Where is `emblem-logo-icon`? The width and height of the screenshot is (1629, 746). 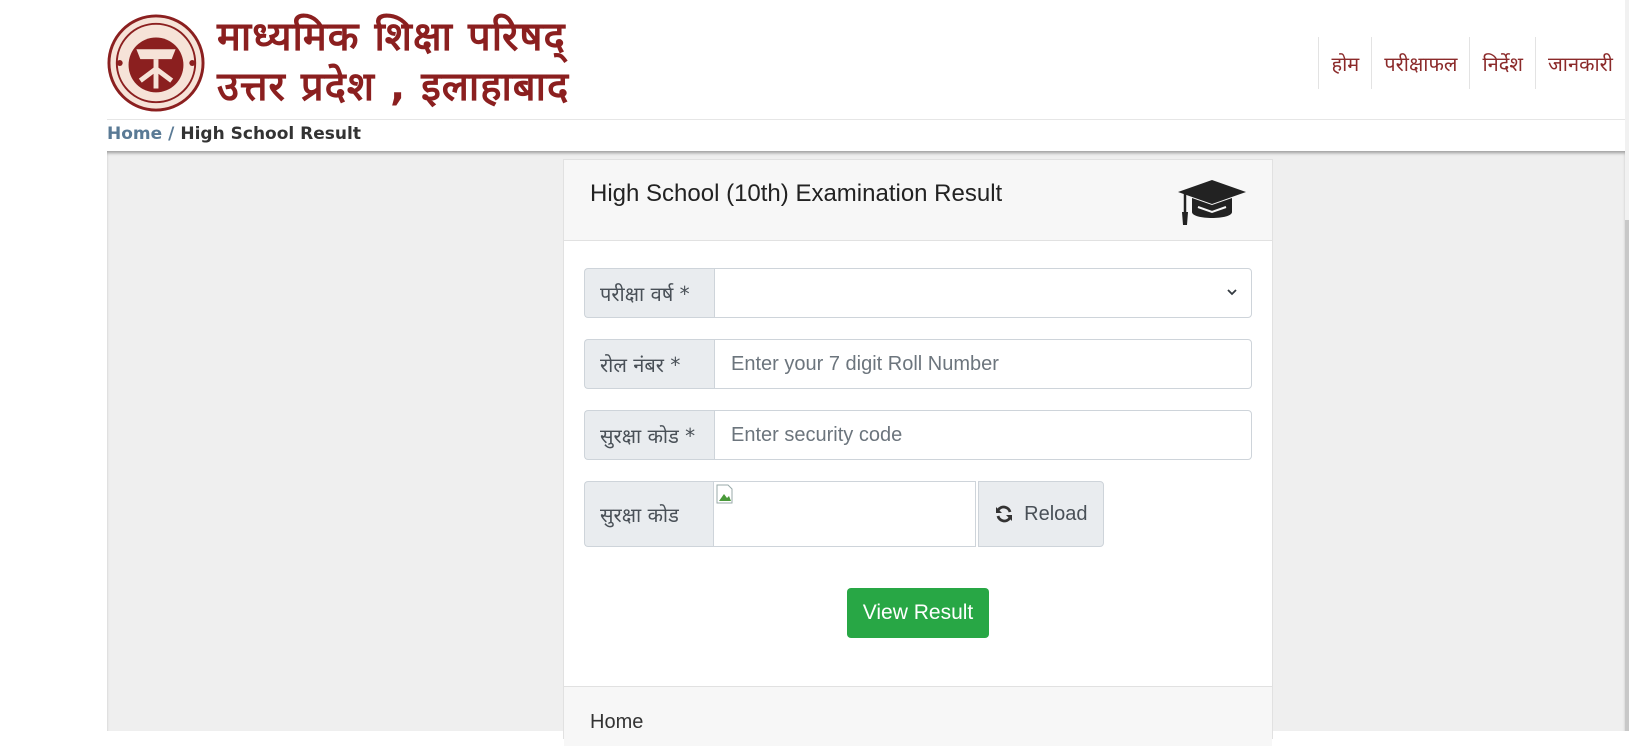 emblem-logo-icon is located at coordinates (156, 63).